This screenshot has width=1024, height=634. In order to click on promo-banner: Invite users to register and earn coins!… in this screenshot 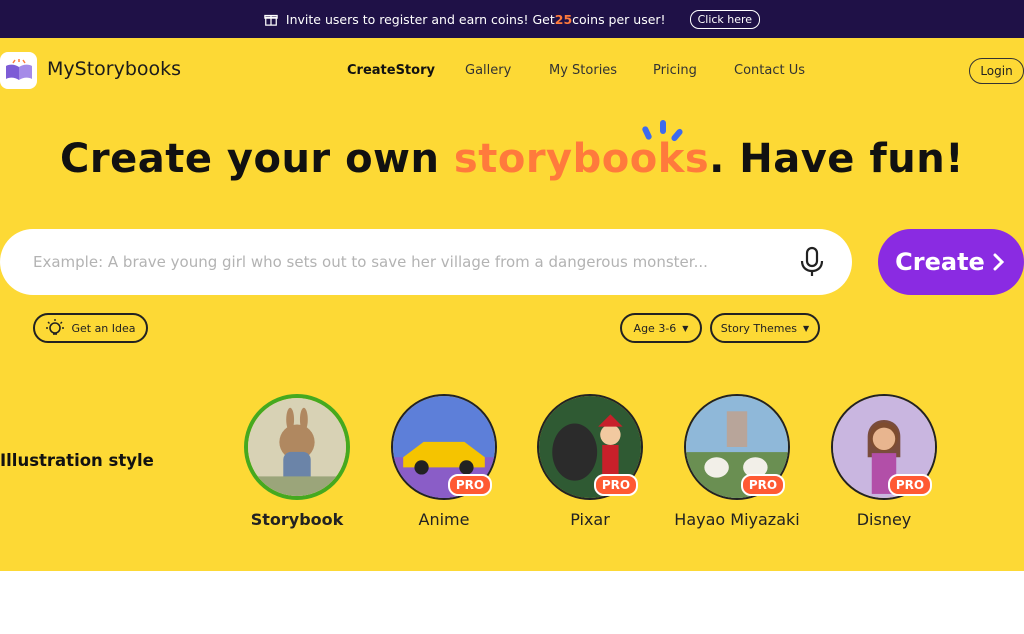, I will do `click(512, 19)`.